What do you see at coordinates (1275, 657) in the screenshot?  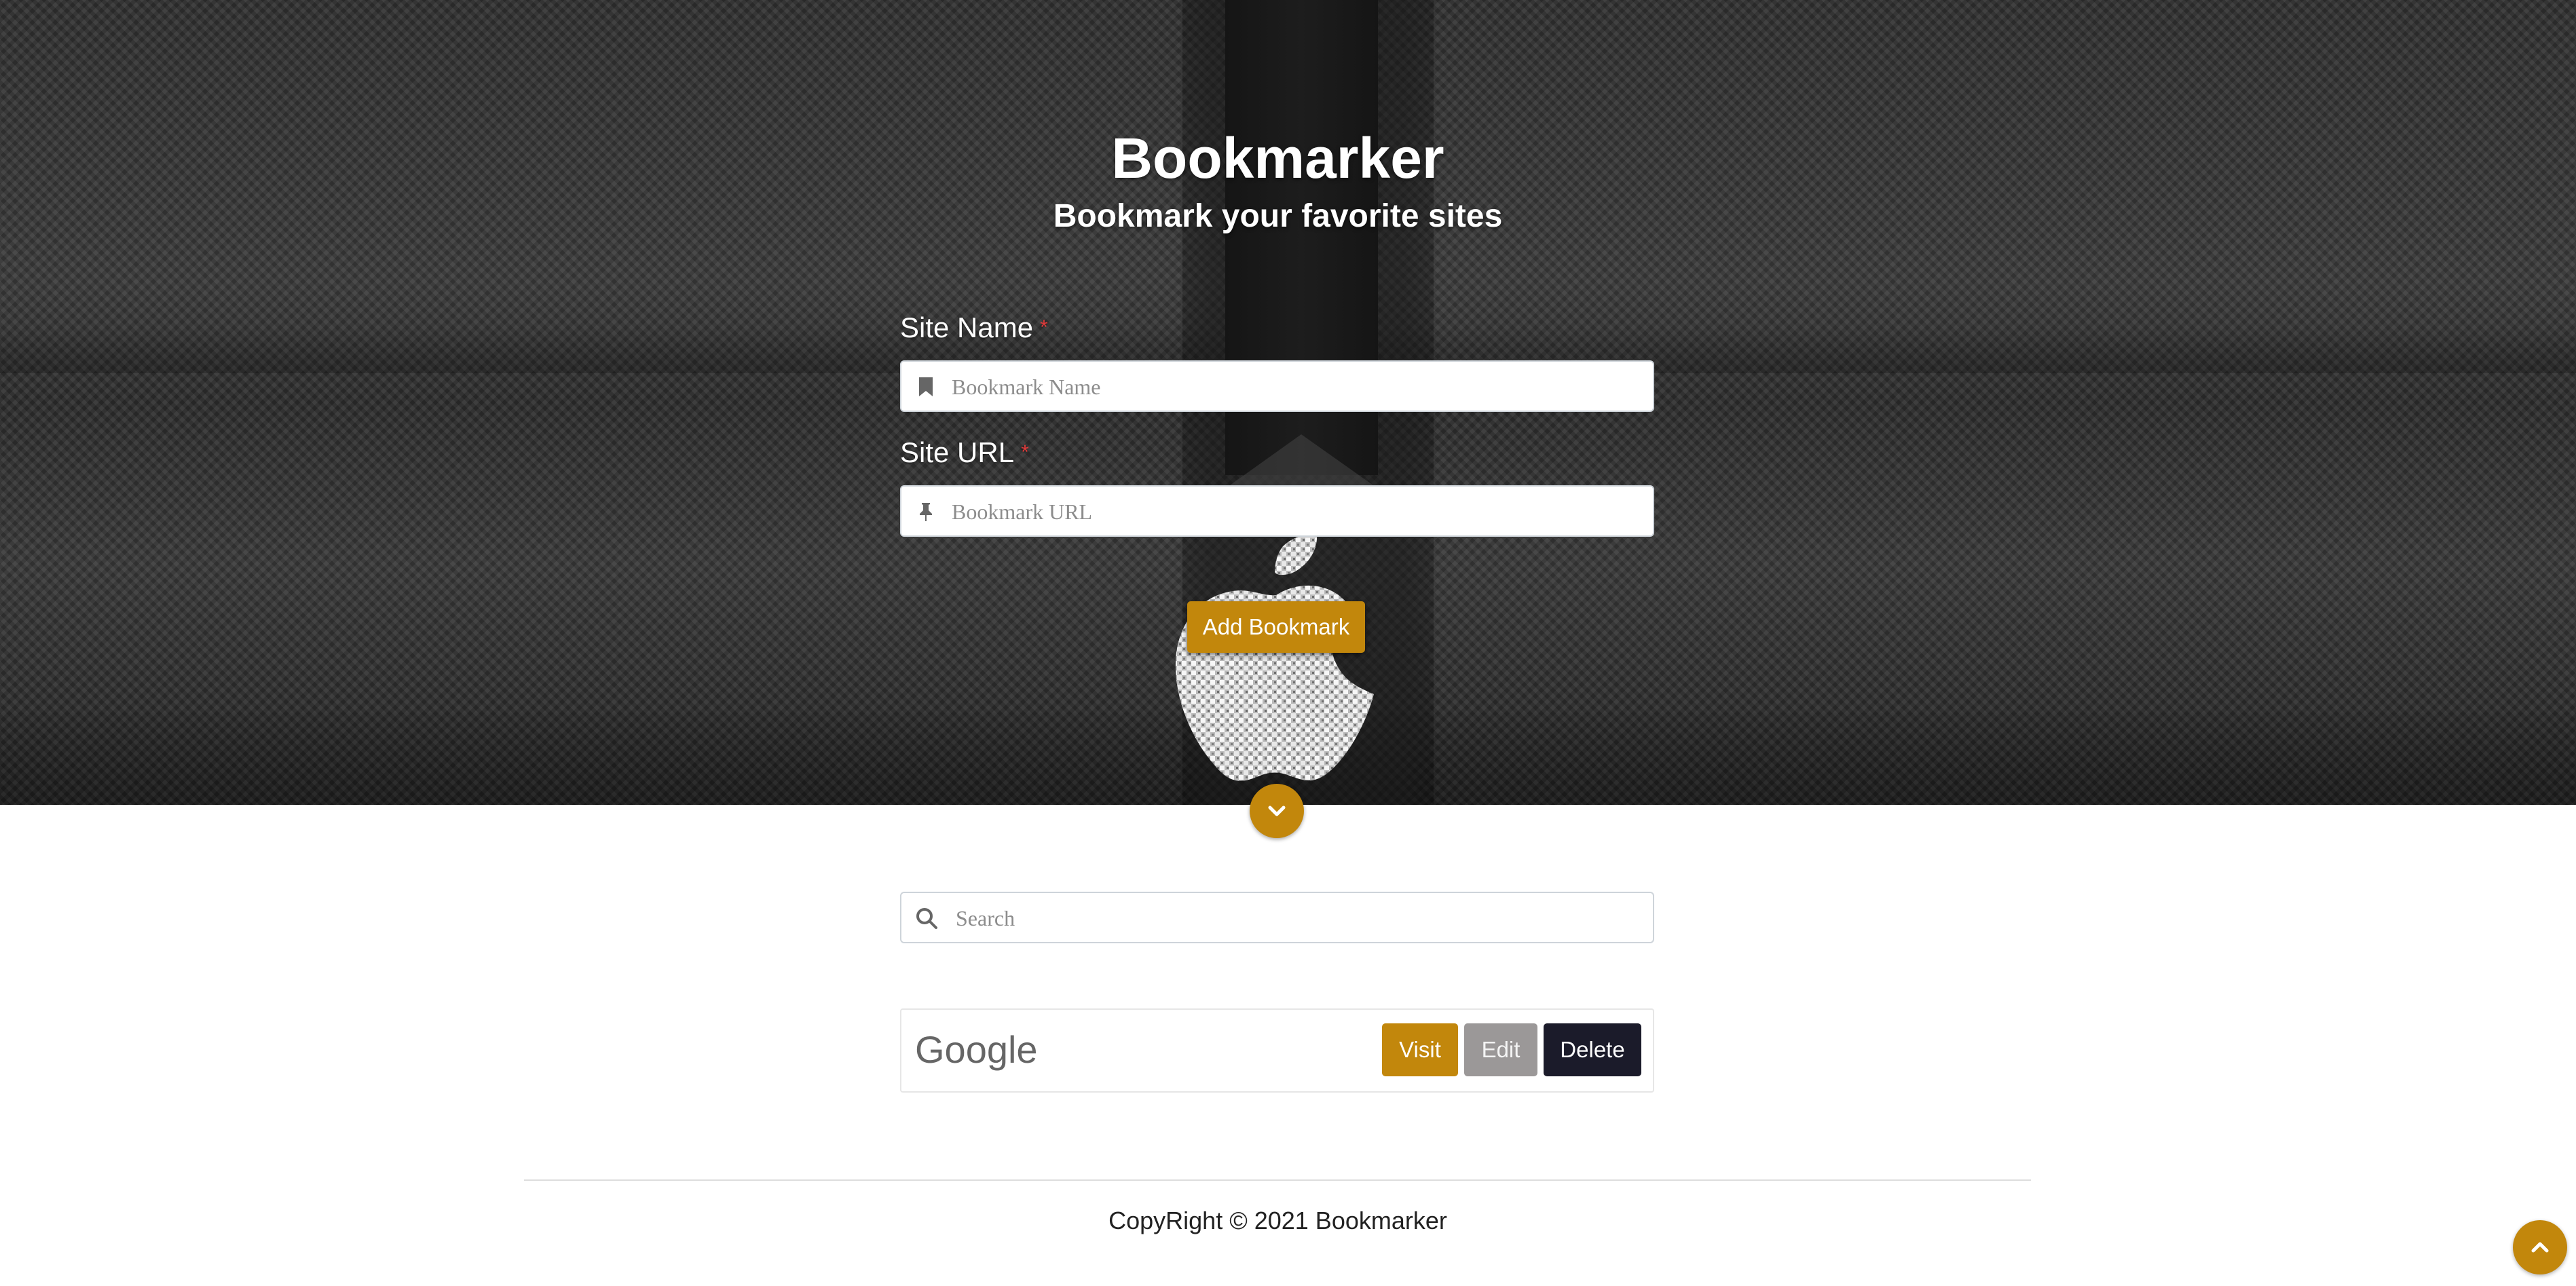 I see `apple-logo-image` at bounding box center [1275, 657].